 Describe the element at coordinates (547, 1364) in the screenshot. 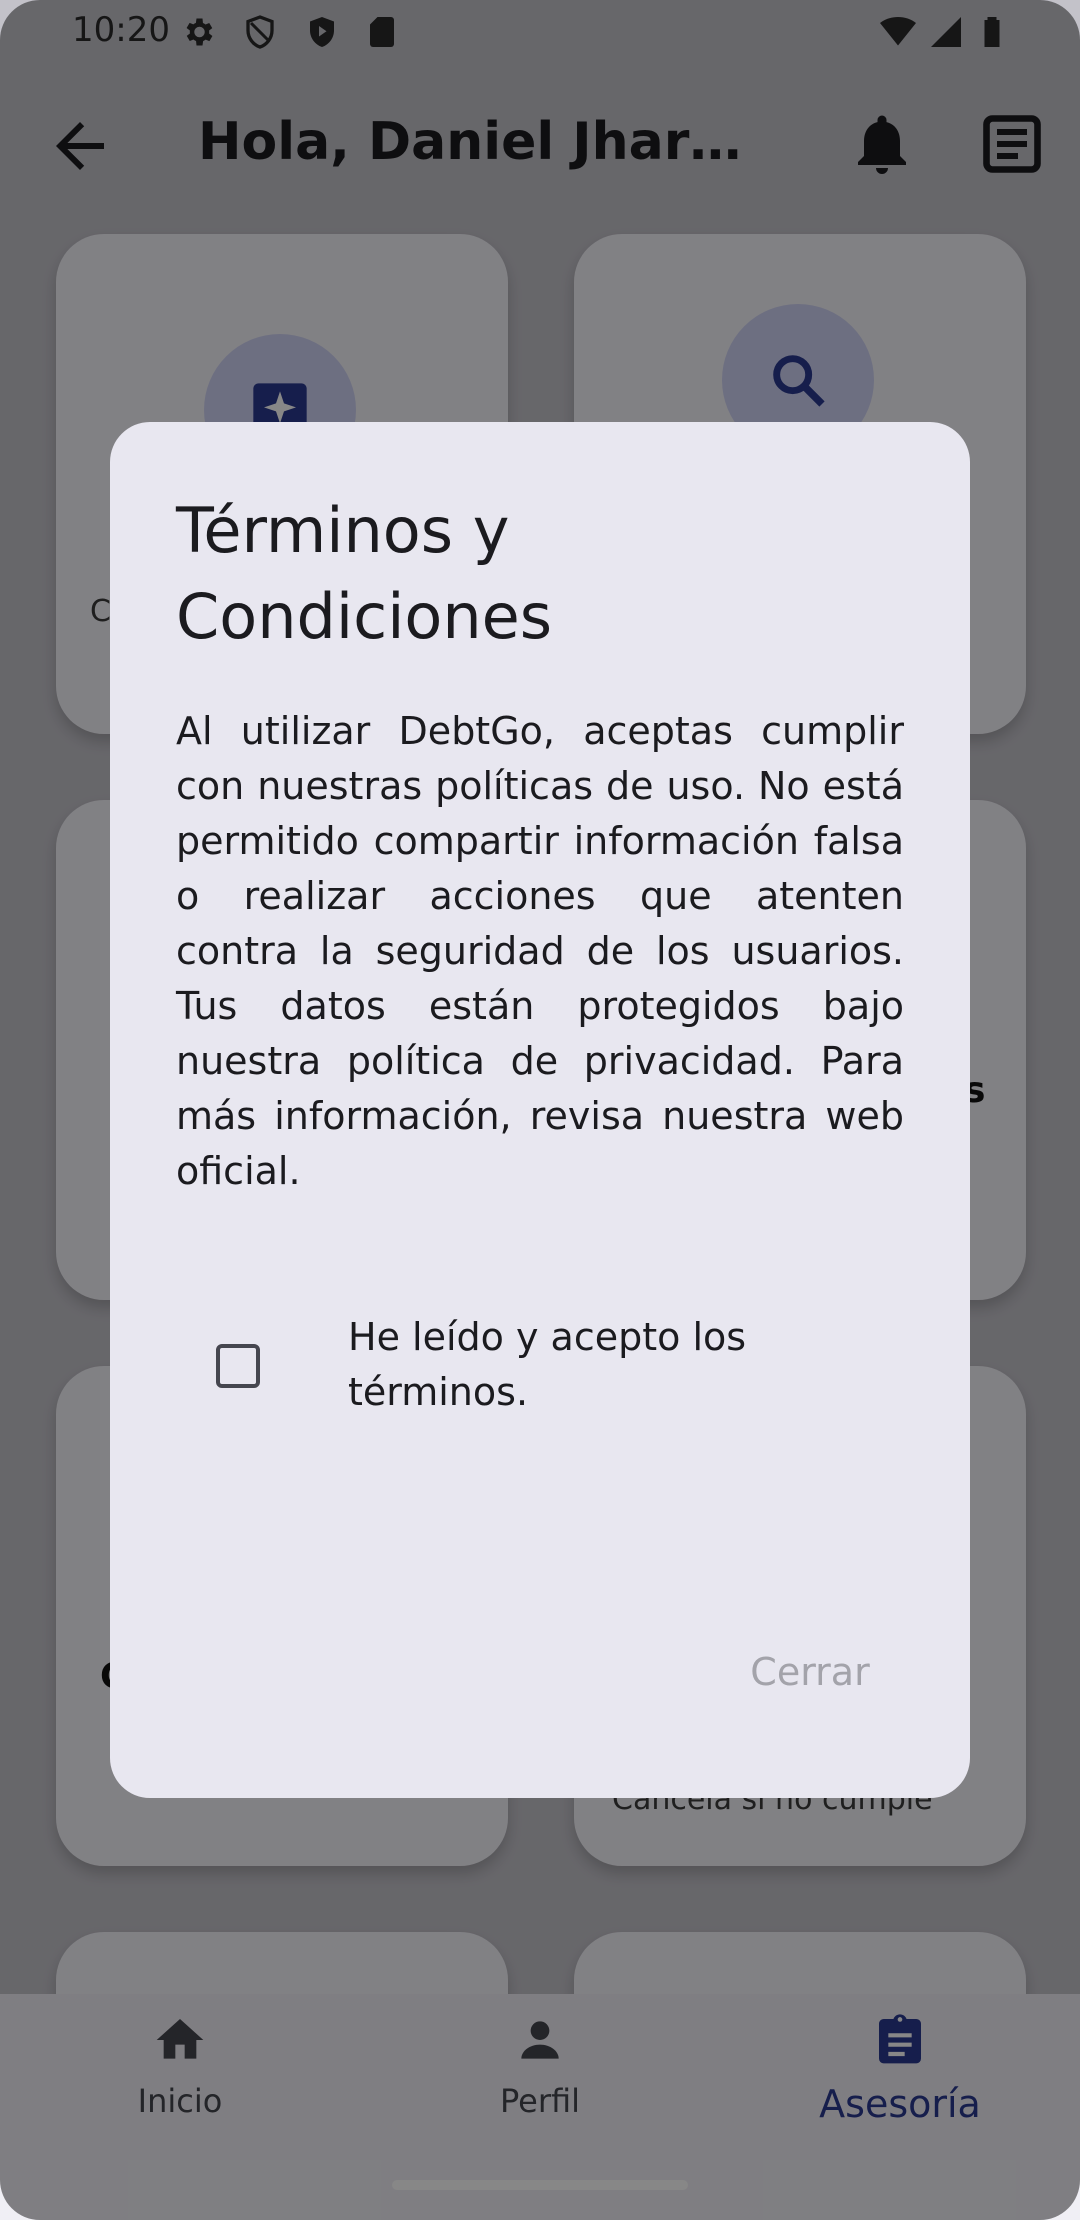

I see `accept-terms-label: He leído y acepto los términos.` at that location.